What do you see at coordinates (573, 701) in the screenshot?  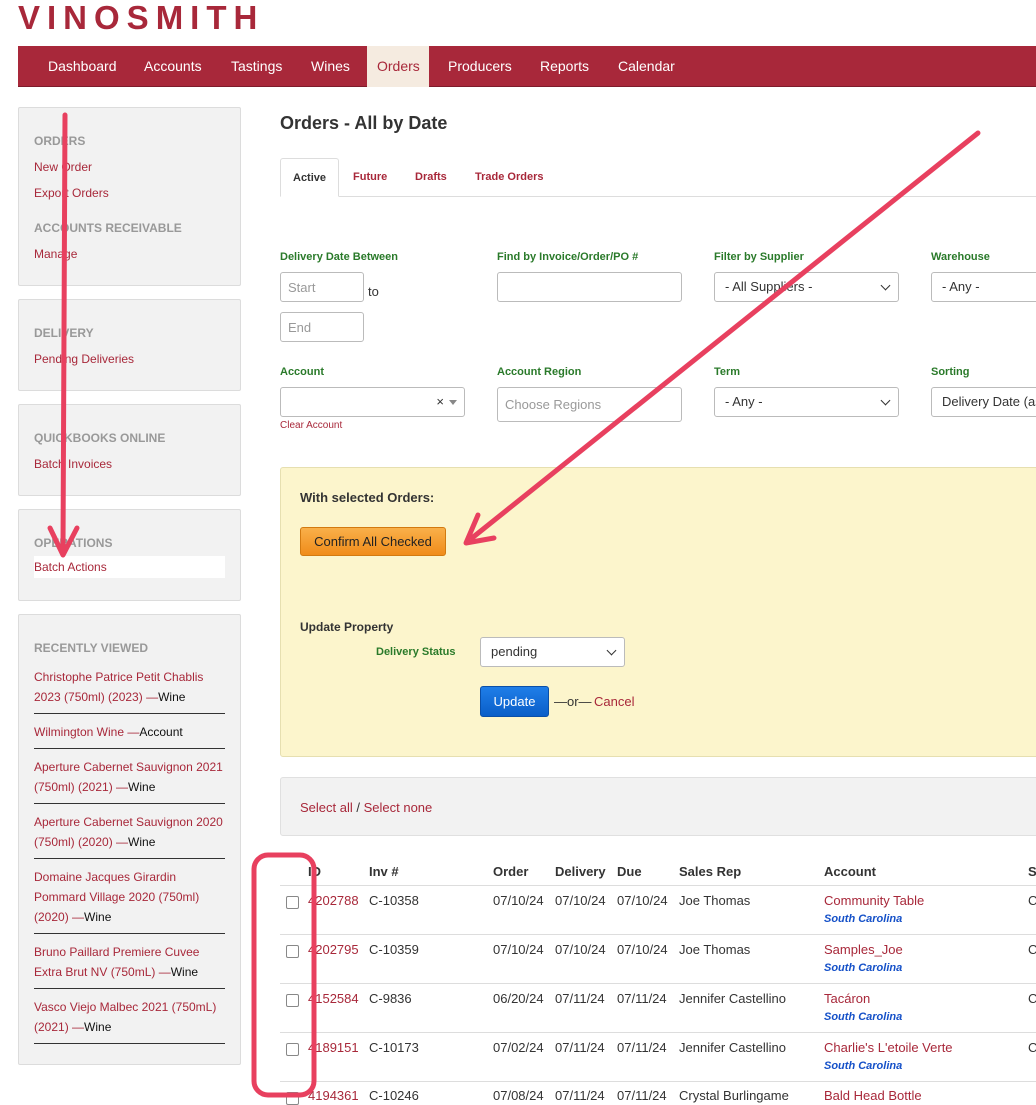 I see `or-text: —or—` at bounding box center [573, 701].